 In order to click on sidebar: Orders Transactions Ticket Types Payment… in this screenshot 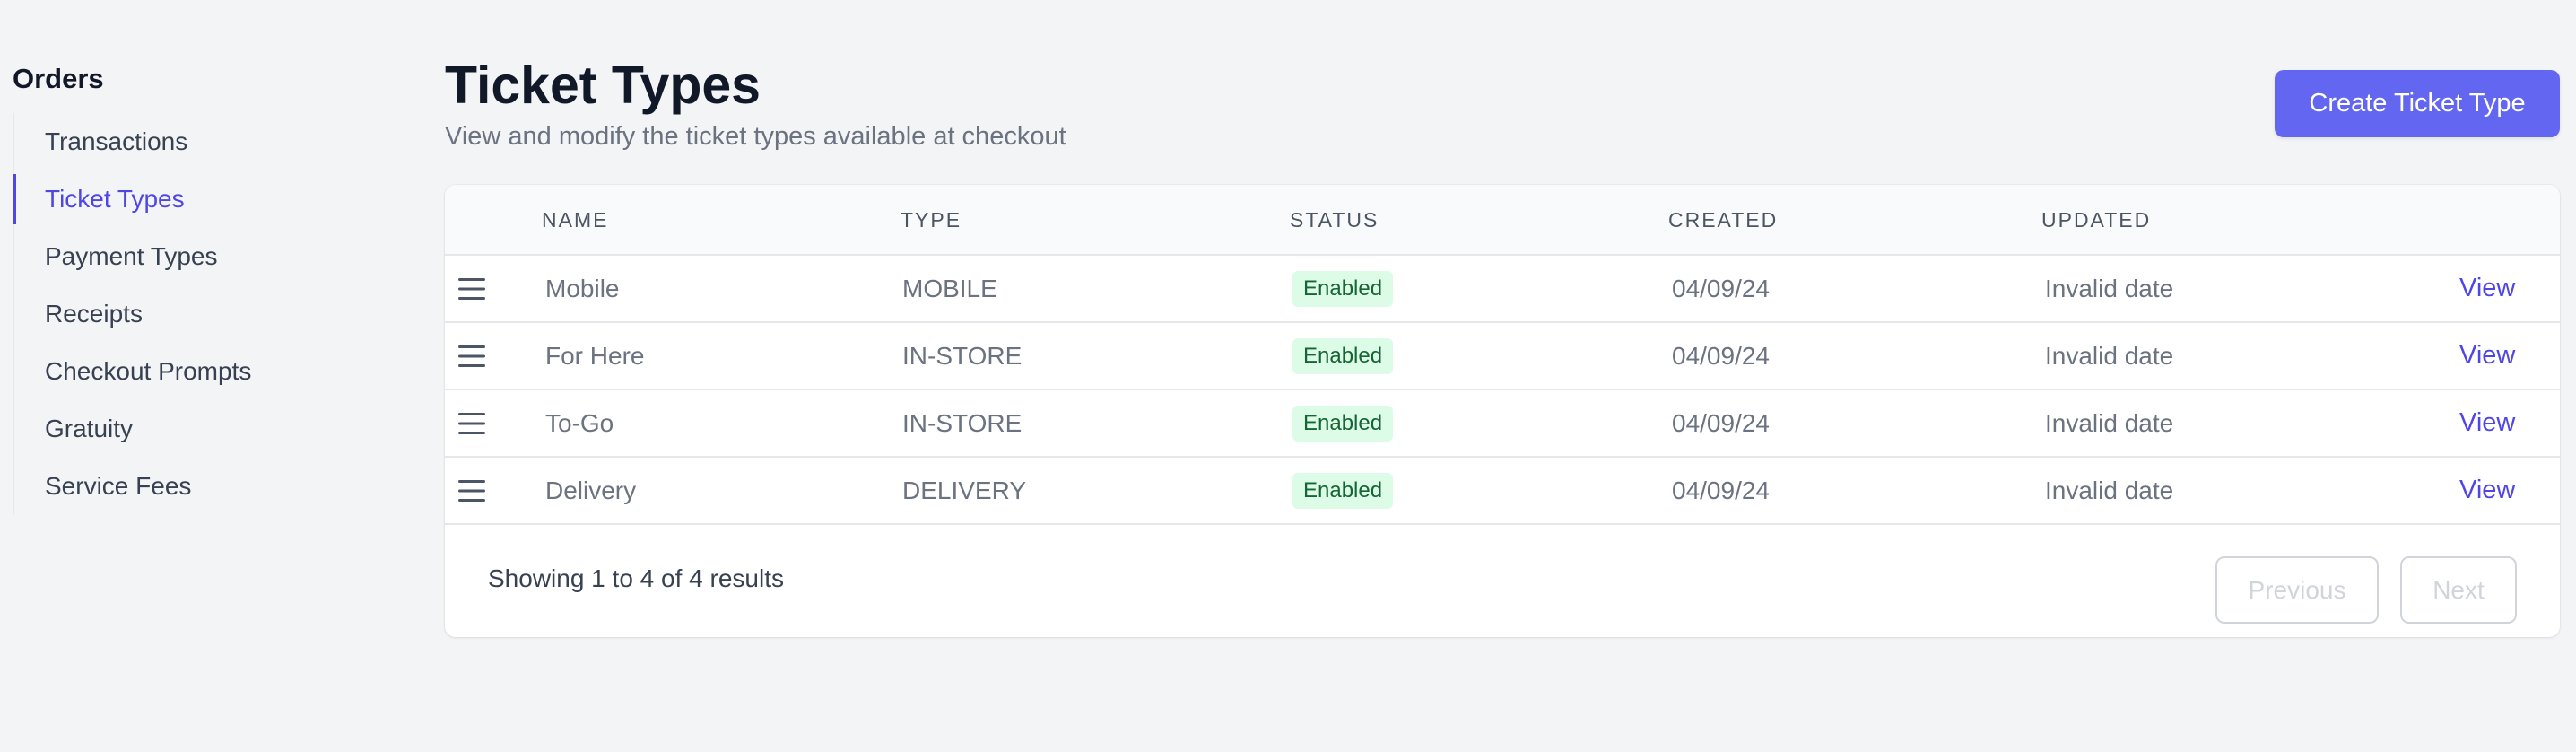, I will do `click(201, 287)`.